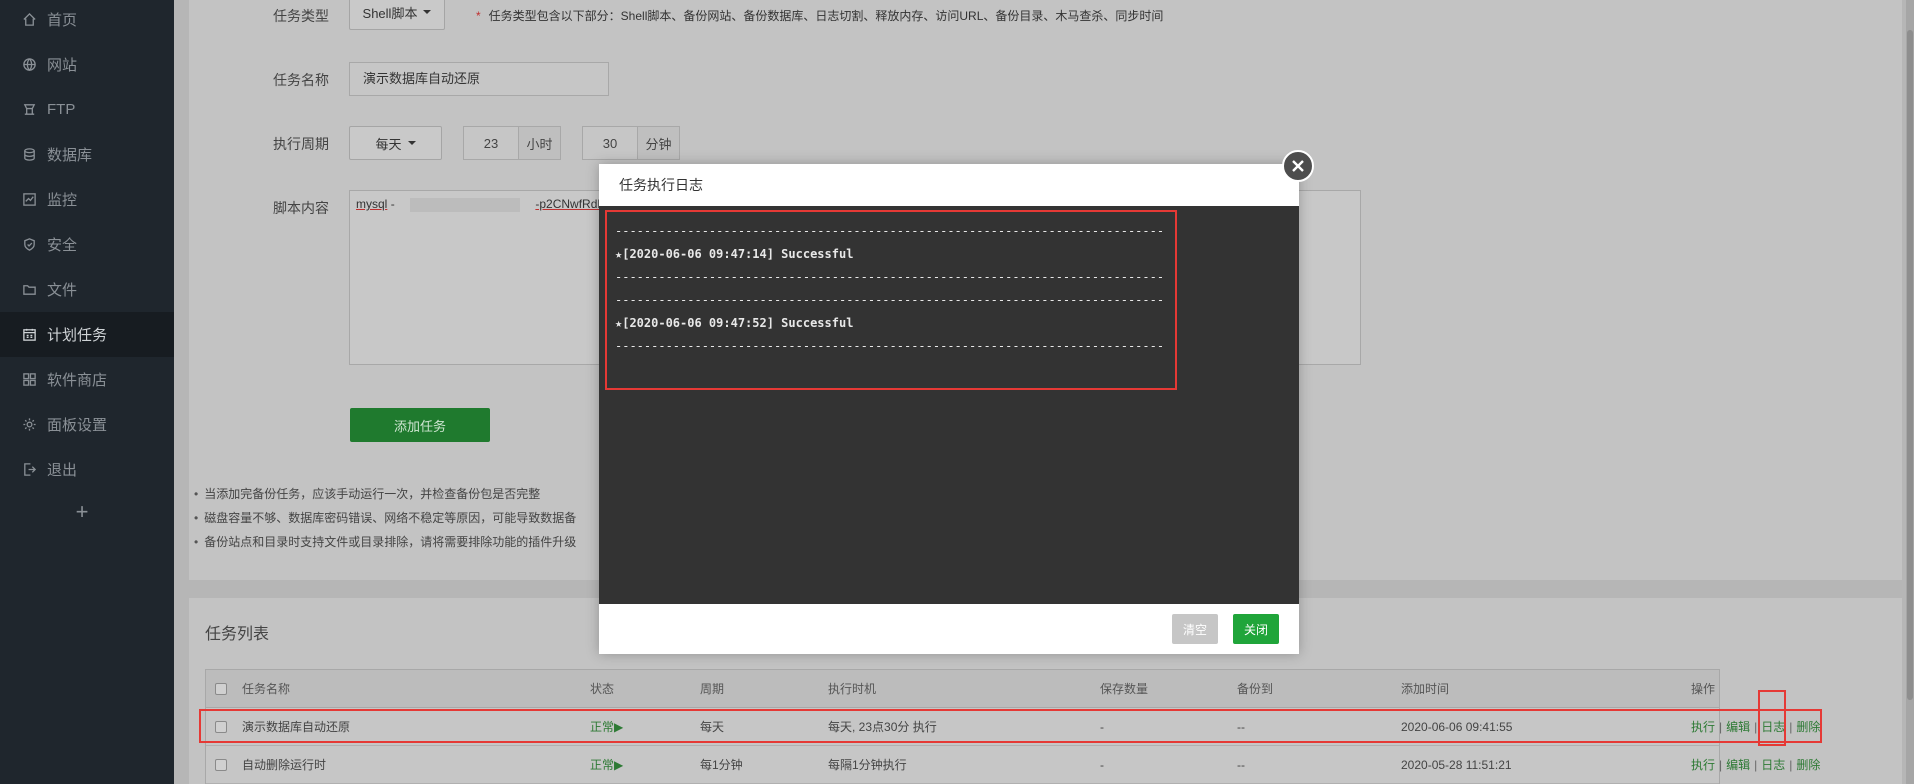 The width and height of the screenshot is (1914, 784). Describe the element at coordinates (1457, 727) in the screenshot. I see `task-added: 2020-06-06 09:41:55` at that location.